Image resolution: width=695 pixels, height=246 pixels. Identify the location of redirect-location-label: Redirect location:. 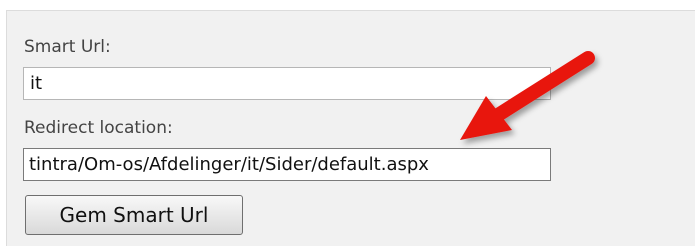
(98, 128).